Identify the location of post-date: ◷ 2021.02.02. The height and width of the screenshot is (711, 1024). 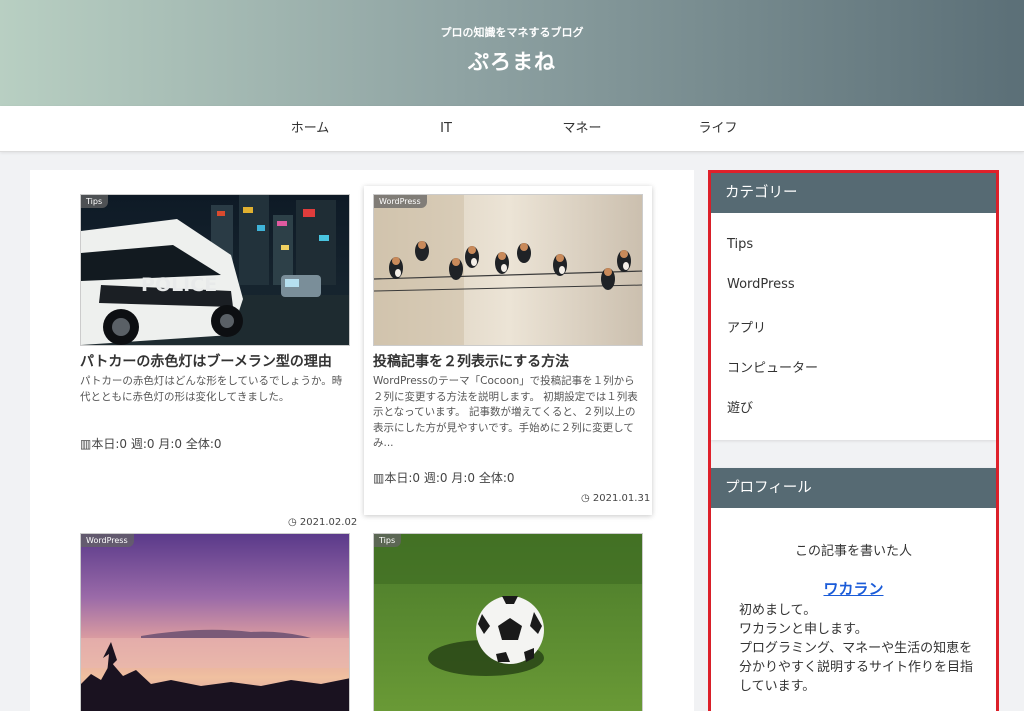
(322, 522).